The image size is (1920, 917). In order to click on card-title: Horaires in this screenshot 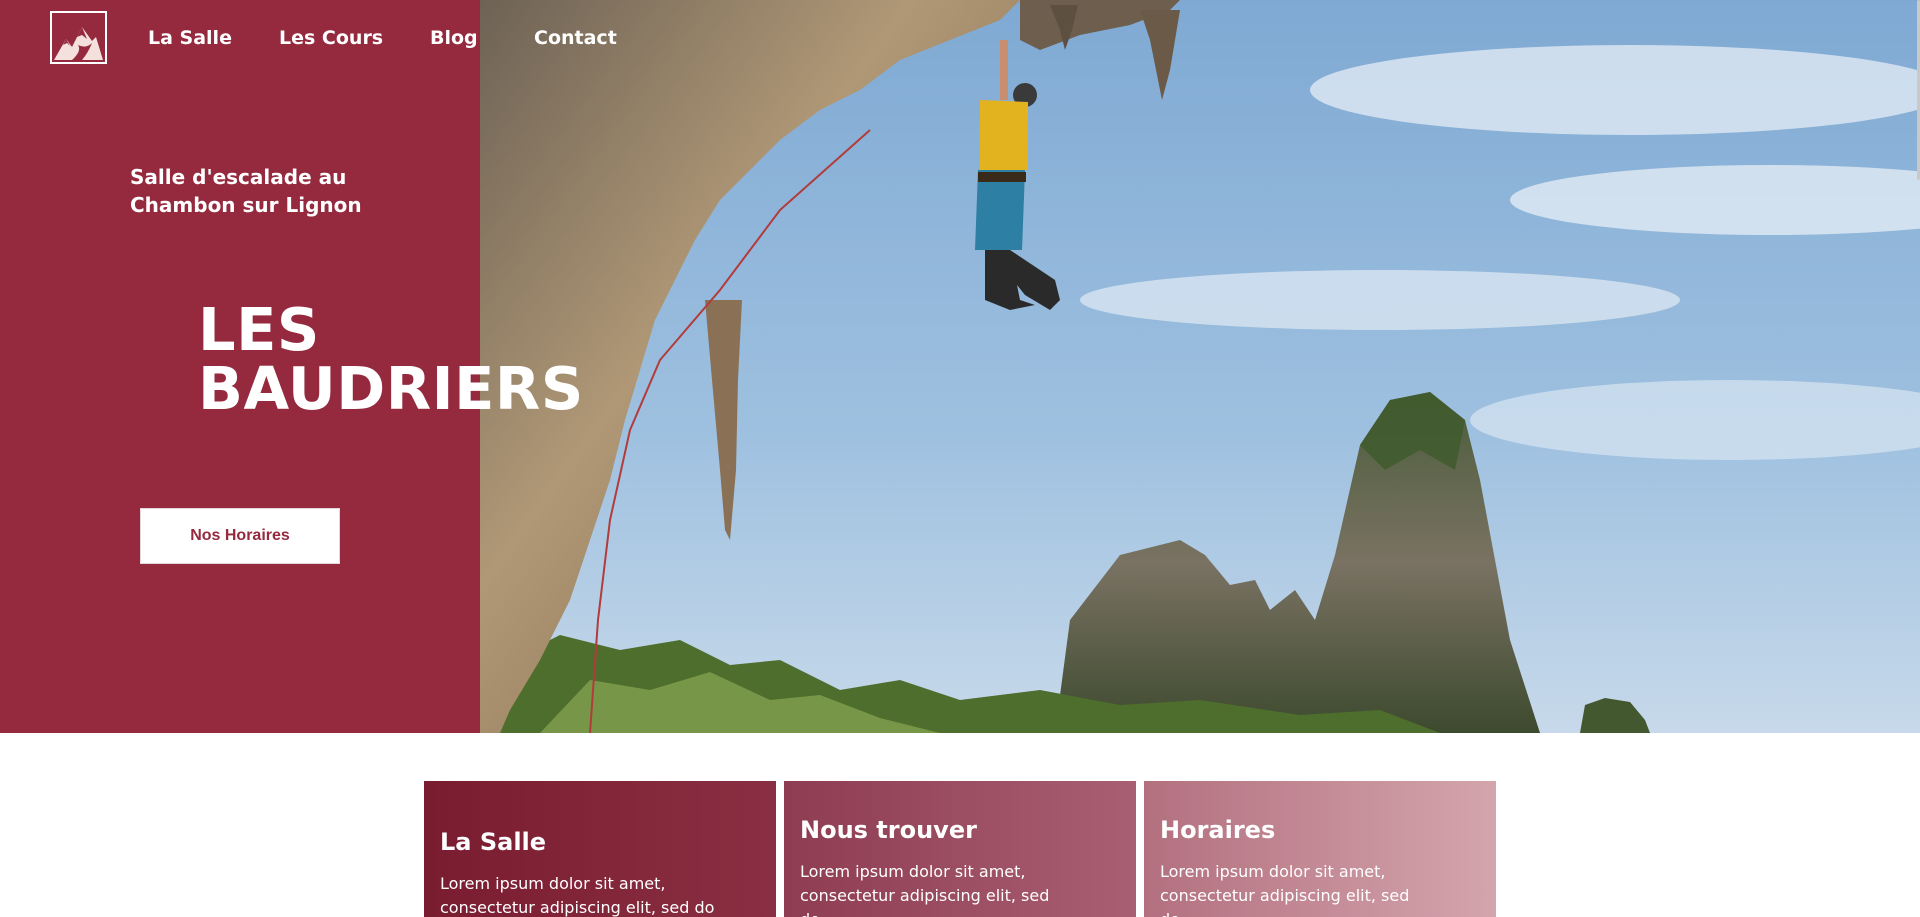, I will do `click(1218, 830)`.